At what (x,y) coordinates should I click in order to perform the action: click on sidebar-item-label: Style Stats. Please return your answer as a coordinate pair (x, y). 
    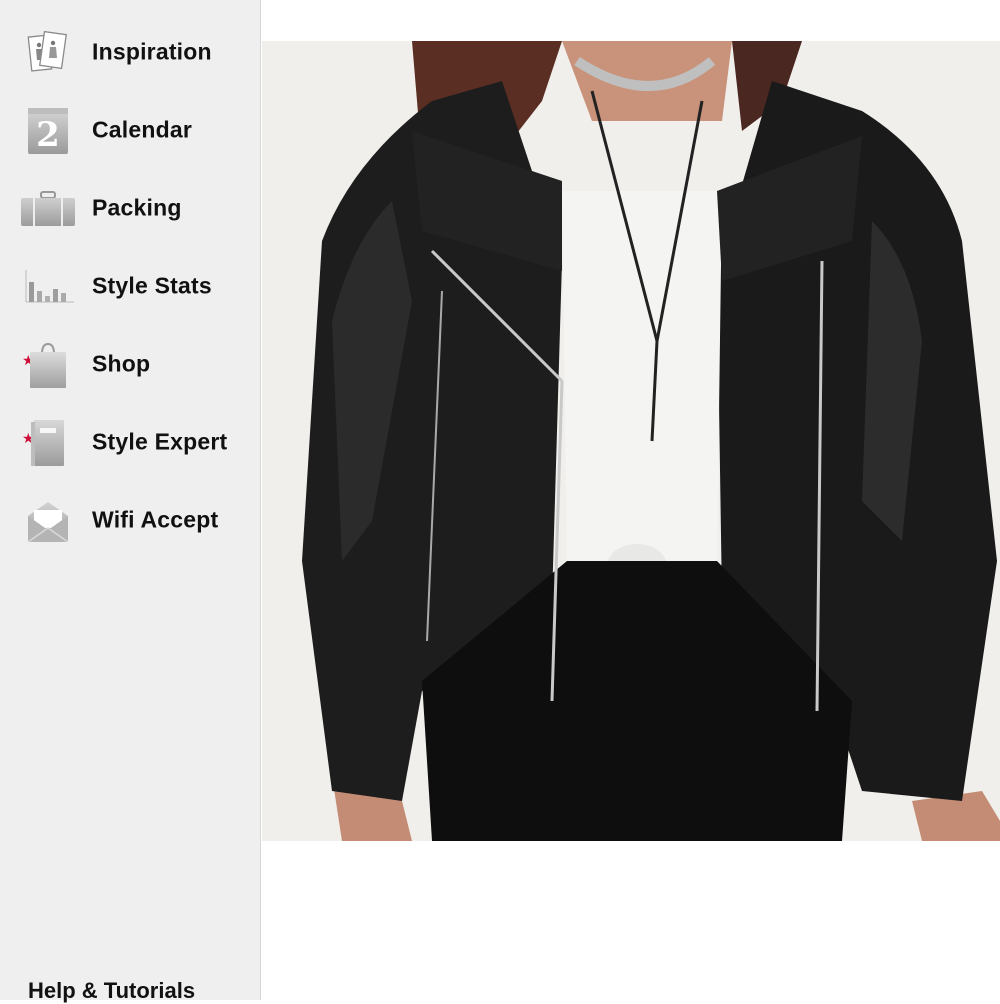
    Looking at the image, I should click on (152, 285).